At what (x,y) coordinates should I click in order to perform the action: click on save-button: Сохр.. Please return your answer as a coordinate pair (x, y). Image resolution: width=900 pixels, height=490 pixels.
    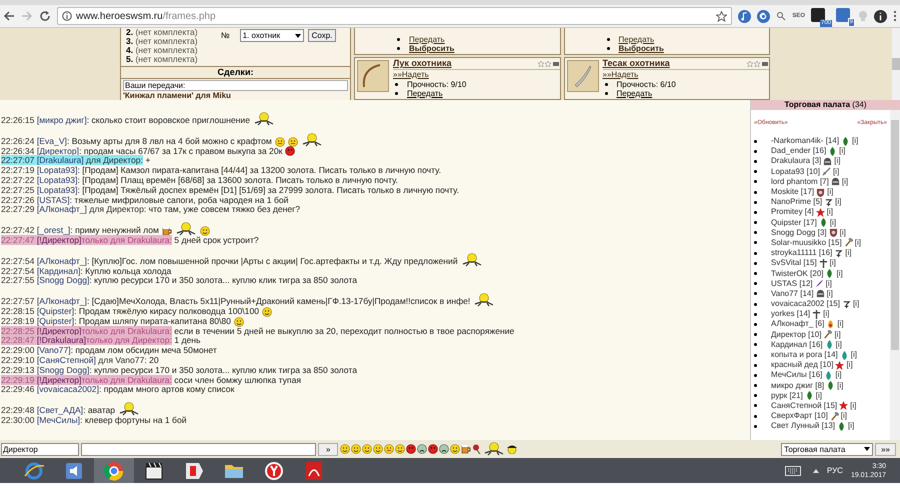
    Looking at the image, I should click on (322, 35).